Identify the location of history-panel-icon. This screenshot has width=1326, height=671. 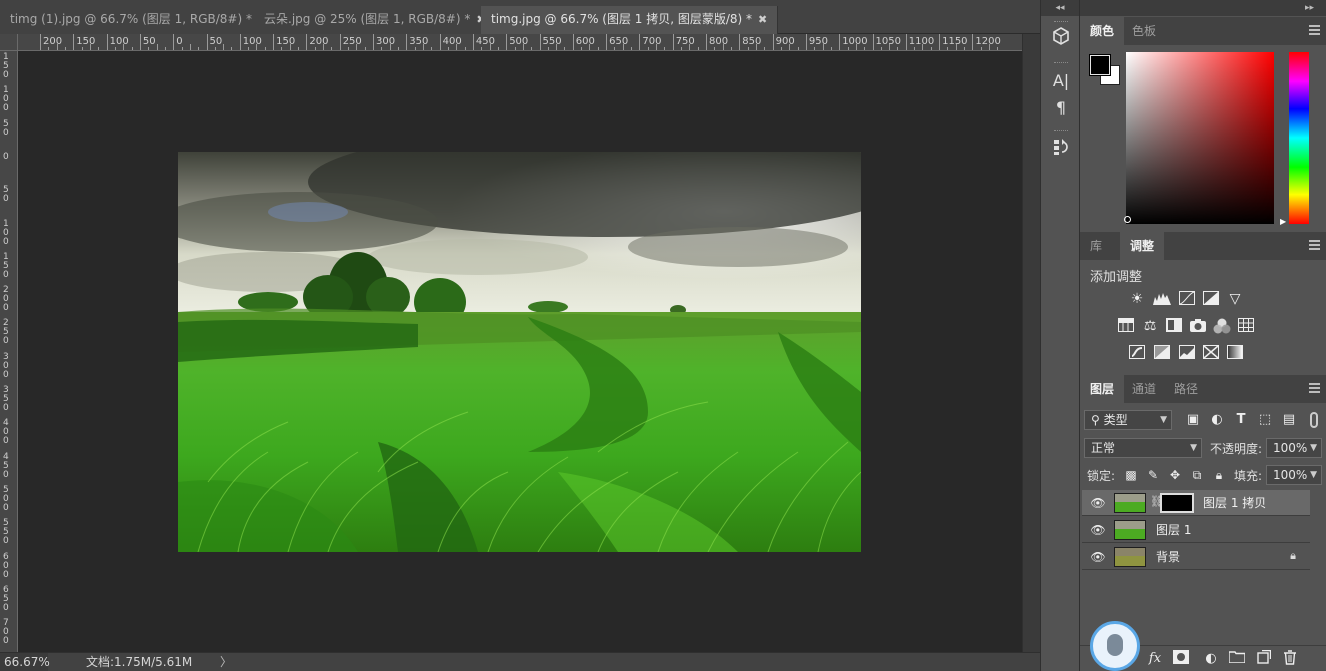
(1061, 149).